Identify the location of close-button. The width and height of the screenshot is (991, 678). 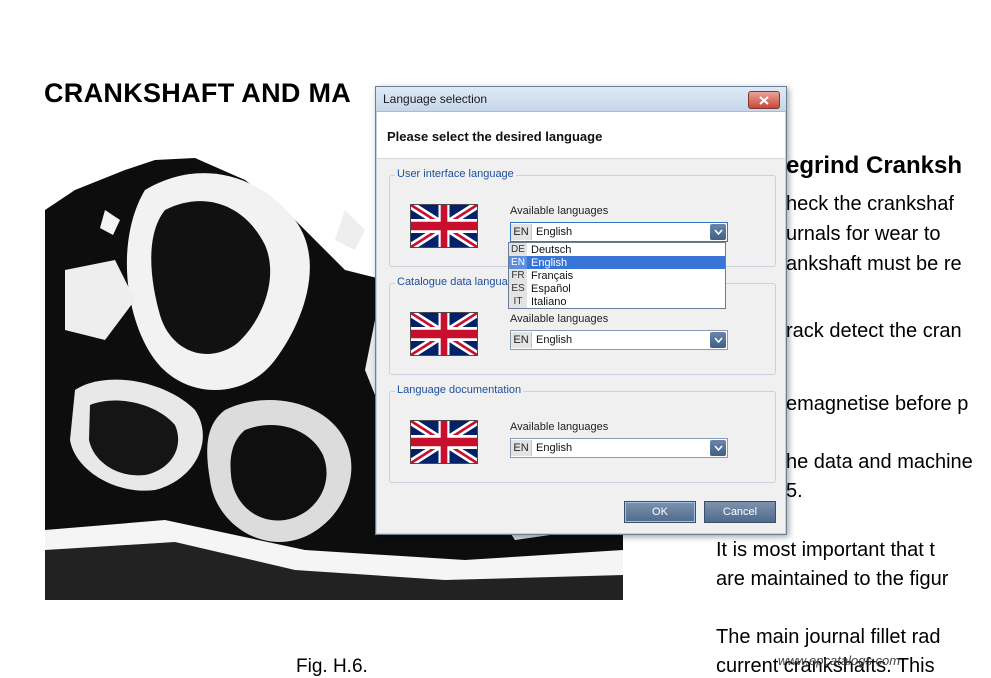
(764, 100).